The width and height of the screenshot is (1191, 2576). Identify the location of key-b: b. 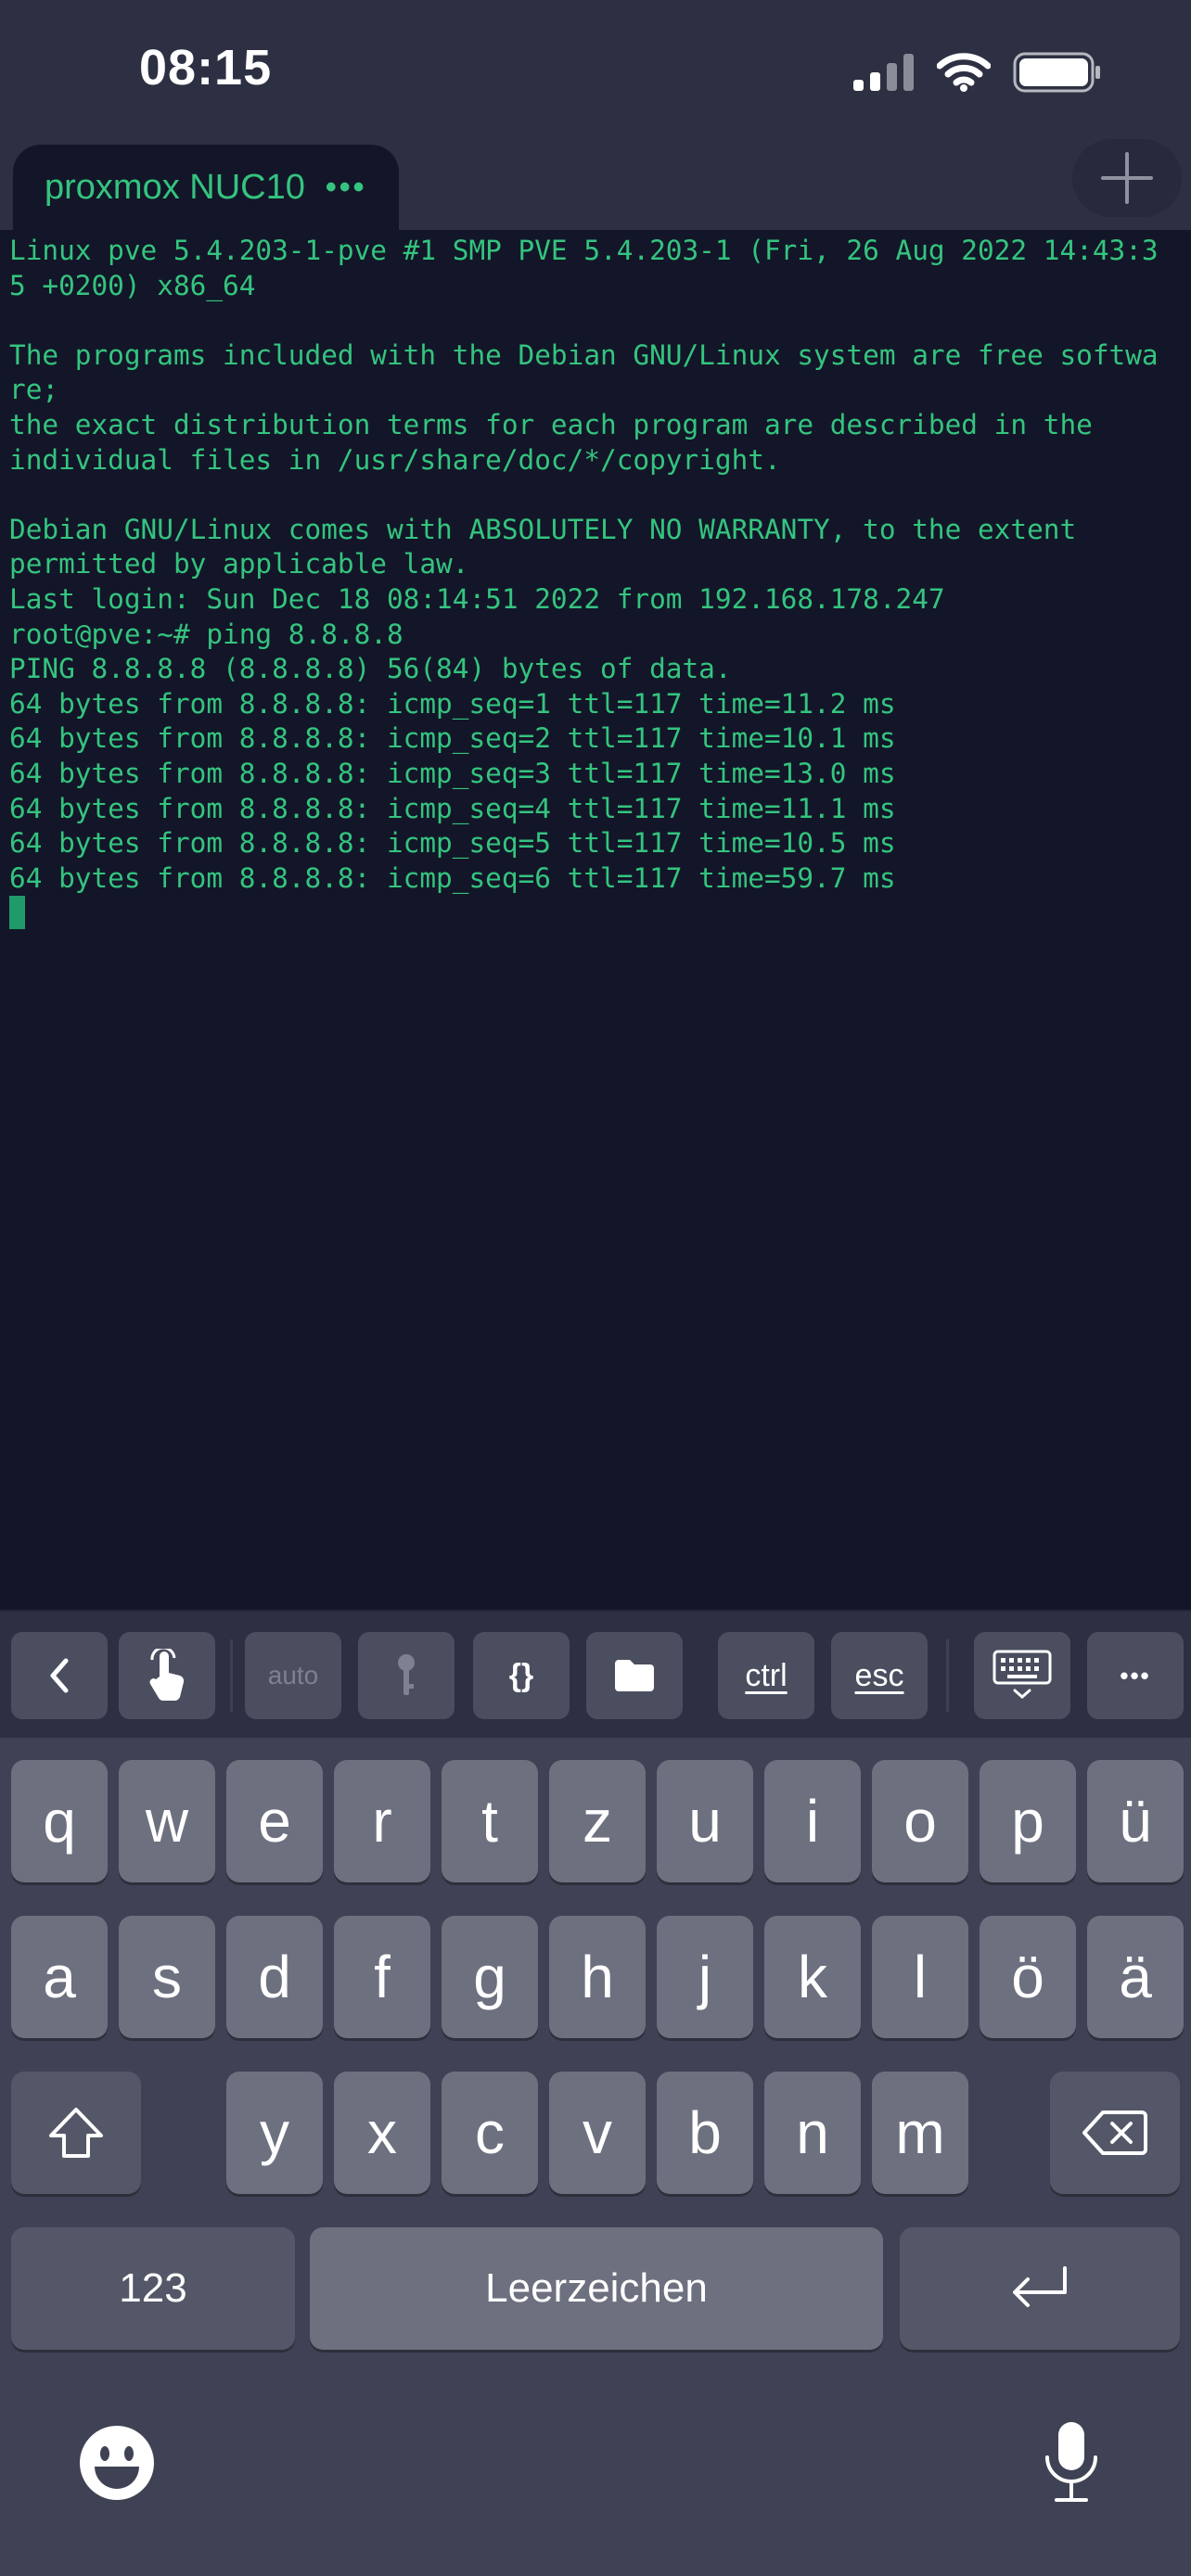
(705, 2133).